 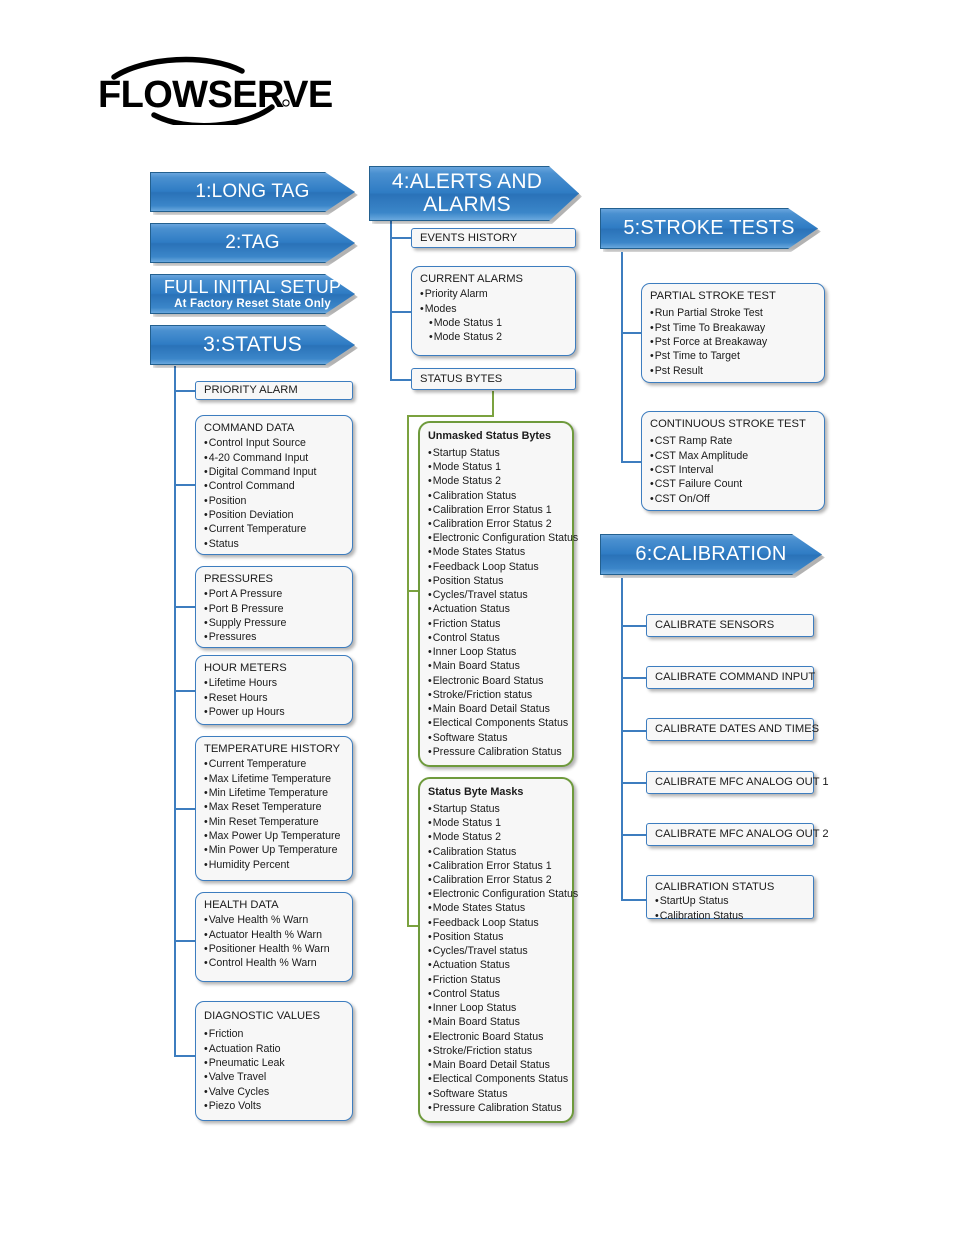 I want to click on box-health-data-title: HEALTH DATA, so click(x=241, y=905).